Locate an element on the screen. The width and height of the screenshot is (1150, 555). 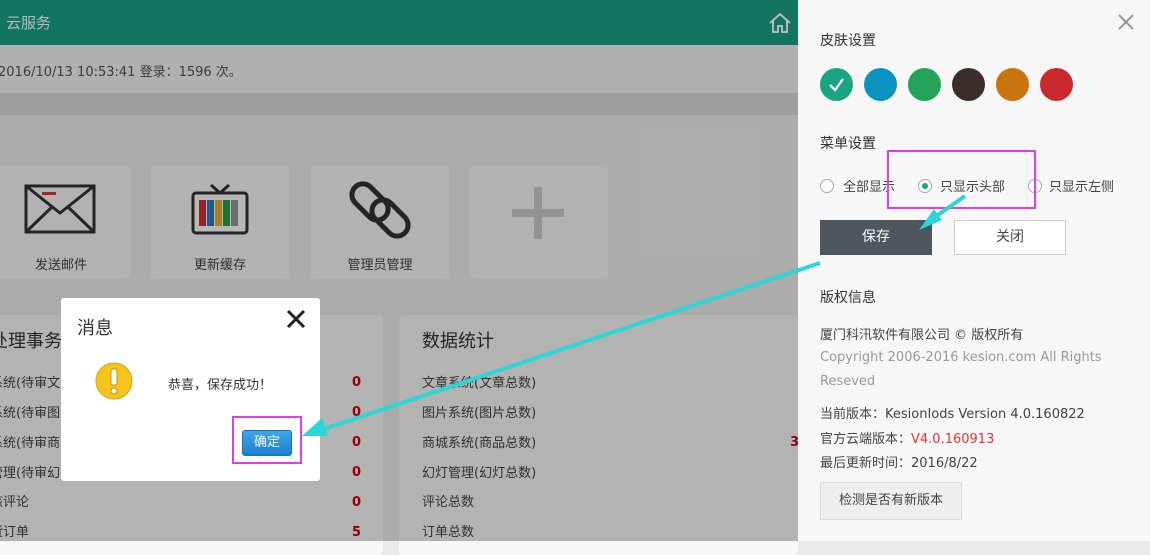
last-updated: 最后更新时间：2016/8/22 is located at coordinates (899, 461).